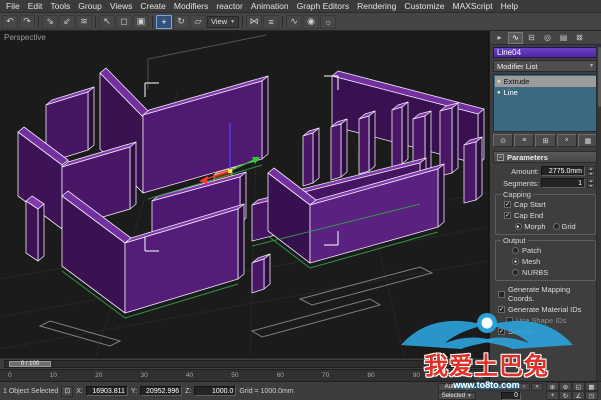  What do you see at coordinates (507, 215) in the screenshot?
I see `cap-end-checkbox: ✓` at bounding box center [507, 215].